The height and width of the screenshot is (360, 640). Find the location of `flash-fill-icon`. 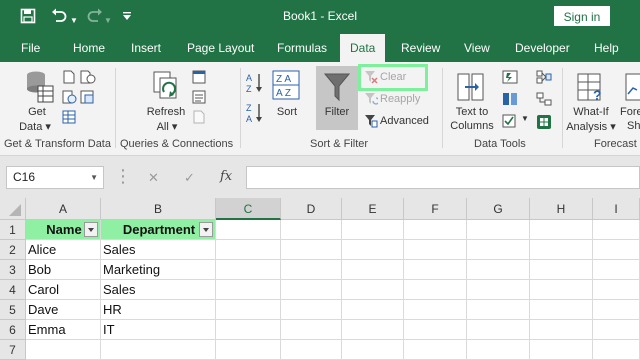

flash-fill-icon is located at coordinates (510, 79).